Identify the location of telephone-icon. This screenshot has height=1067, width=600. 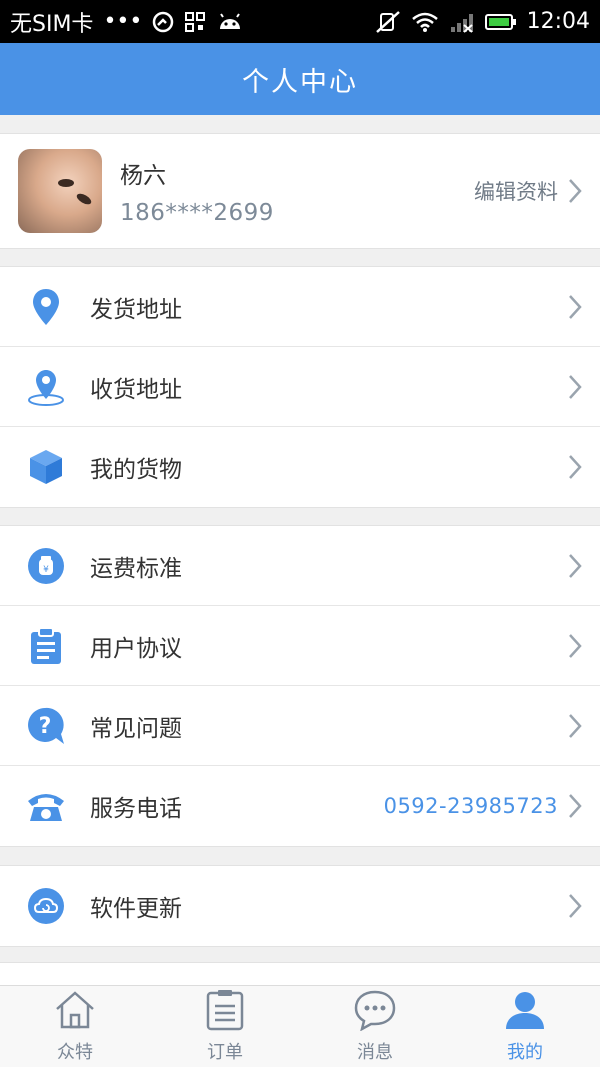
(46, 806).